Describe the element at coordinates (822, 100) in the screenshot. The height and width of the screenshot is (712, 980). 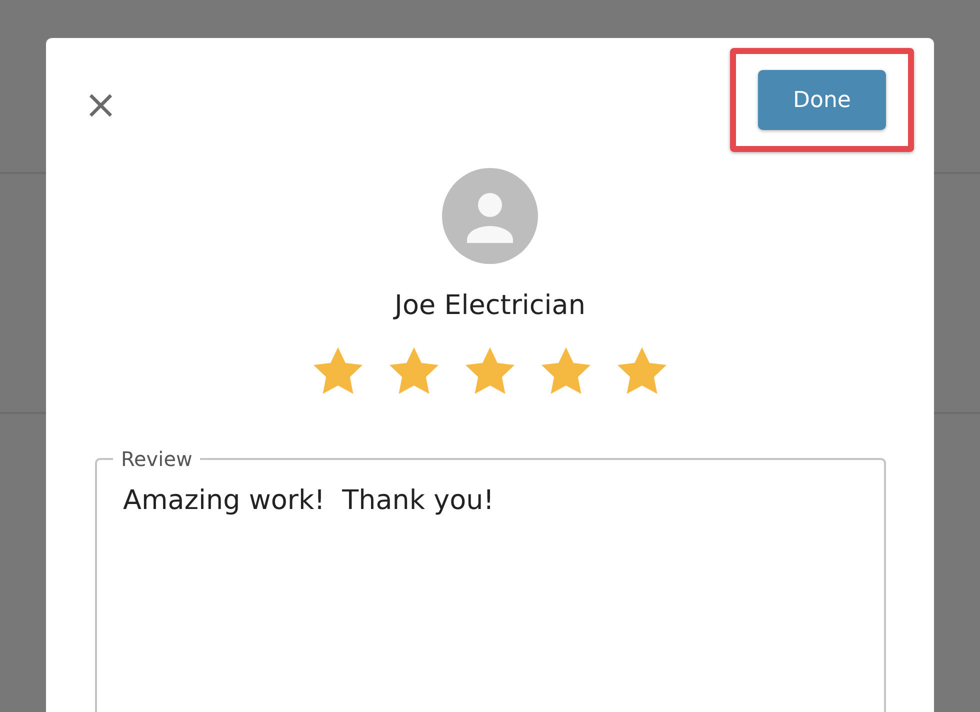
I see `done-button: Done` at that location.